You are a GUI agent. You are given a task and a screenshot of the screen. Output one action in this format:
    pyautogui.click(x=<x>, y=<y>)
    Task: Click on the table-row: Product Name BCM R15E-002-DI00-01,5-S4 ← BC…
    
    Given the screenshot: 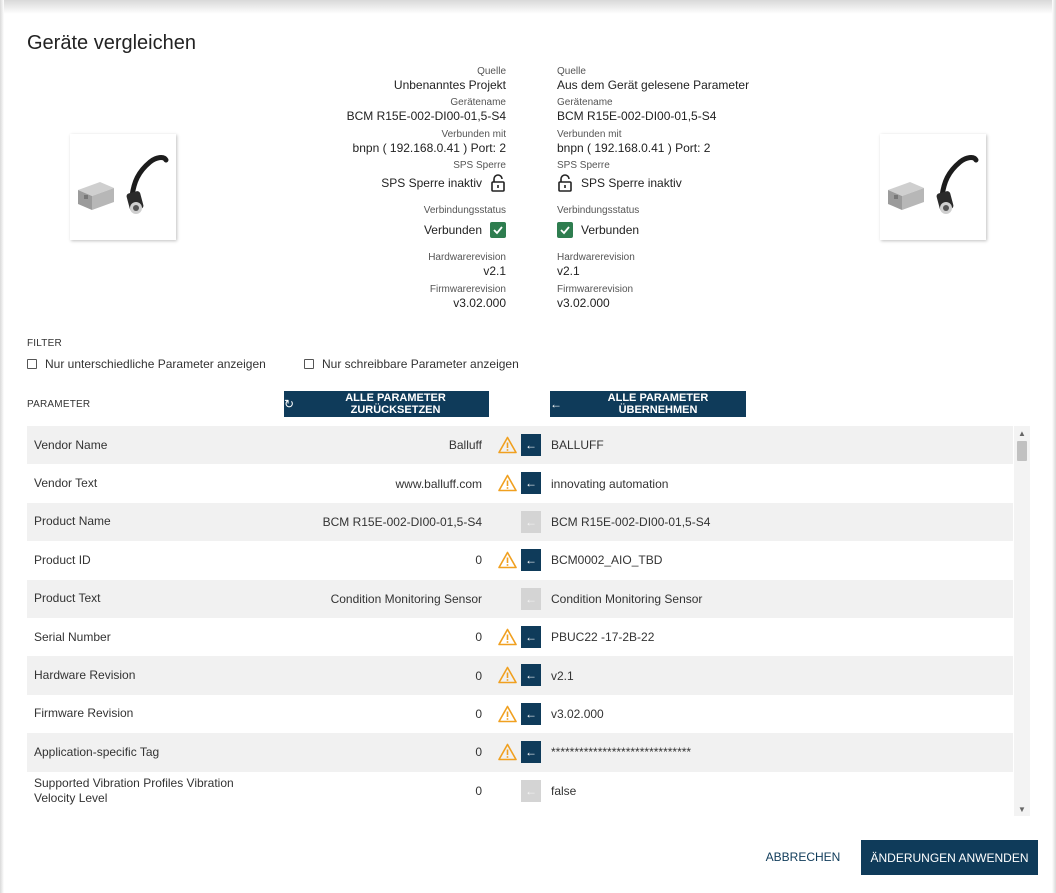 What is the action you would take?
    pyautogui.click(x=520, y=522)
    